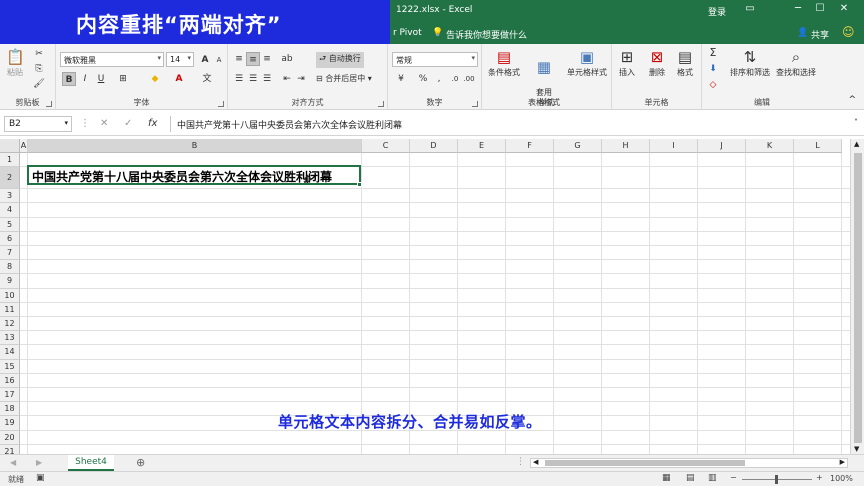 The image size is (864, 486). I want to click on collapse-ribbon-icon: ^, so click(852, 100).